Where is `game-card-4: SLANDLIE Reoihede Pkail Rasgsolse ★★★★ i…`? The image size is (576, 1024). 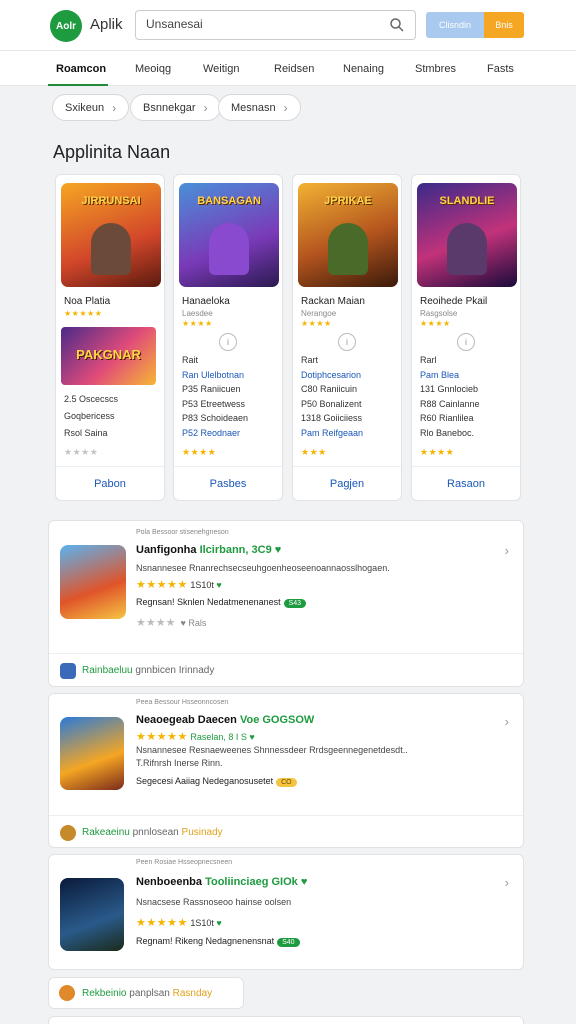
game-card-4: SLANDLIE Reoihede Pkail Rasgsolse ★★★★ i… is located at coordinates (466, 337).